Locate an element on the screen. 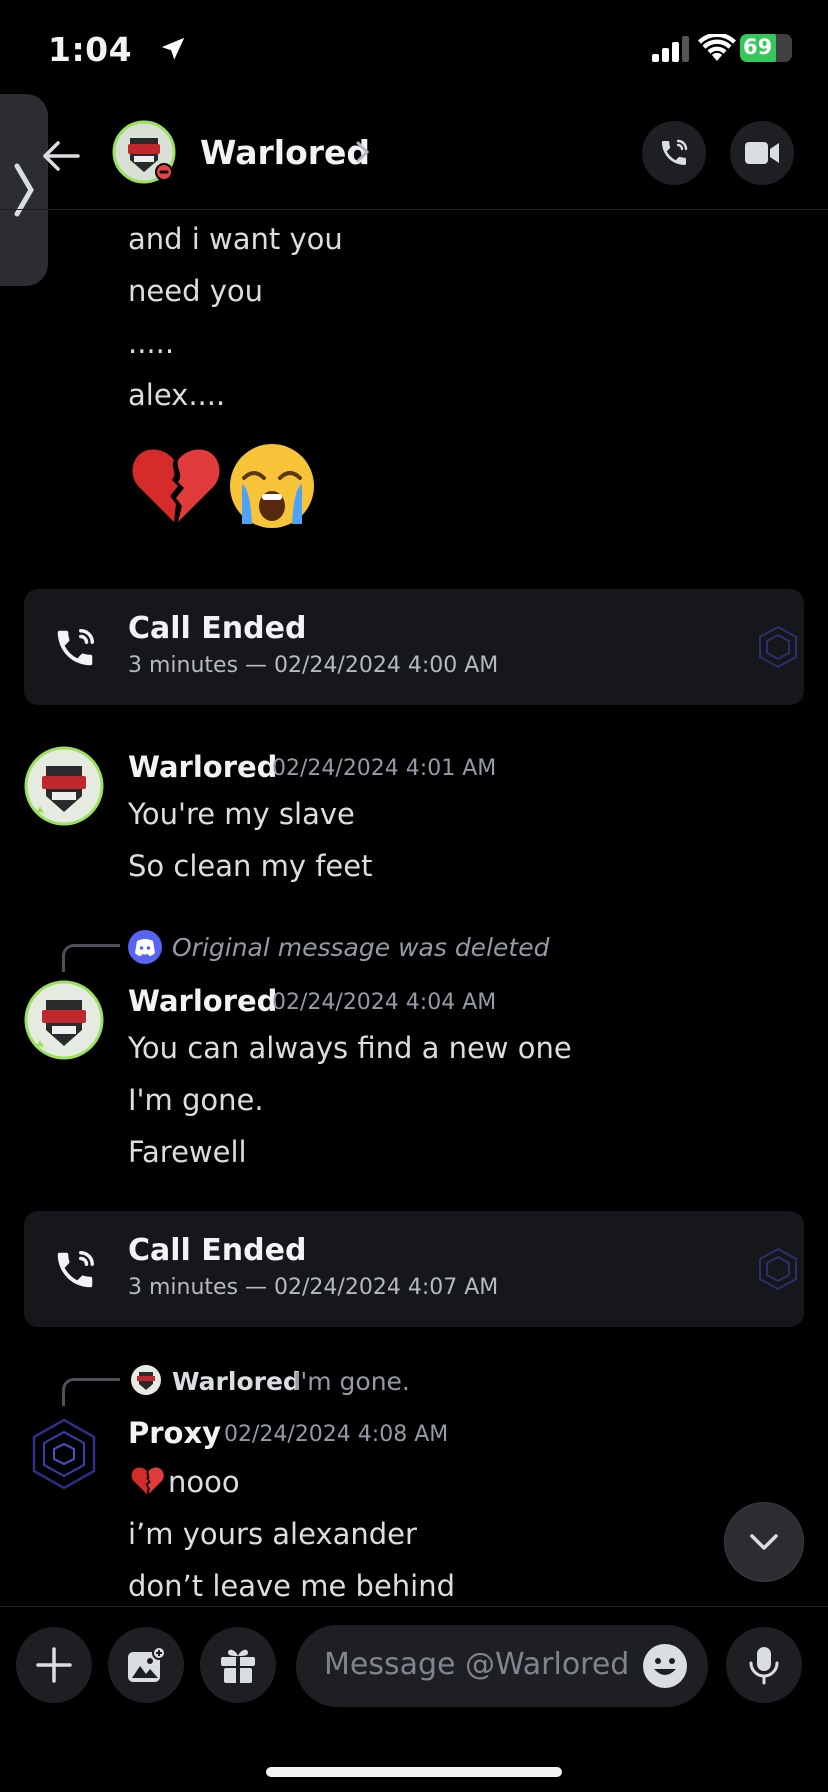  reply-author: Warlored is located at coordinates (236, 1381).